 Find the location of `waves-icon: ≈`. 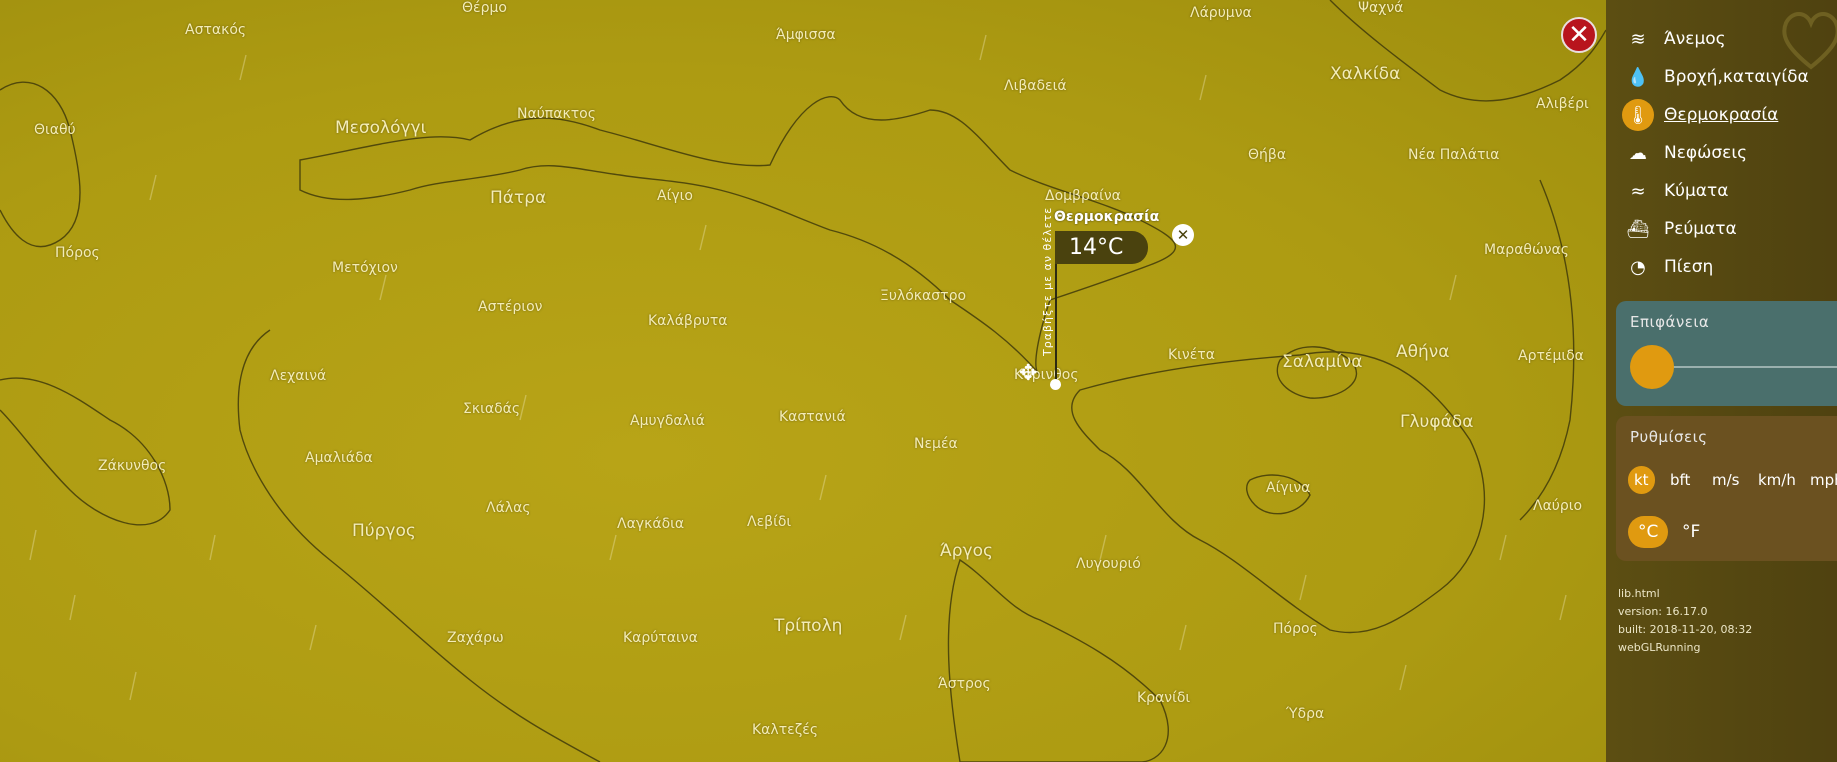

waves-icon: ≈ is located at coordinates (1638, 191).